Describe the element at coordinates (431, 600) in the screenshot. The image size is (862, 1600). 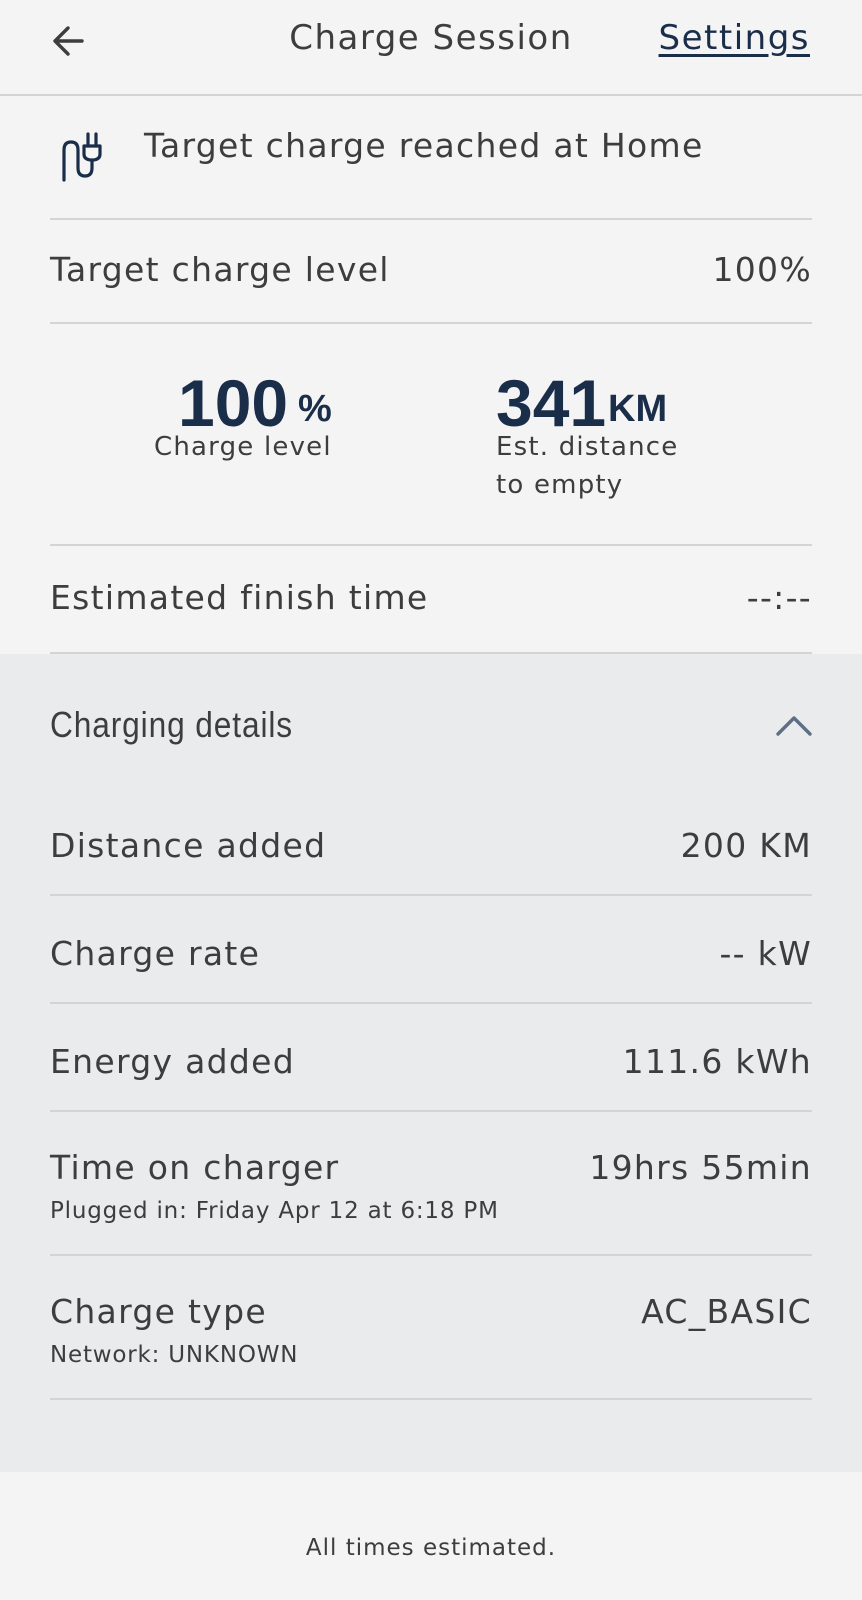
I see `finish-time-row: Estimated finish time --:--` at that location.